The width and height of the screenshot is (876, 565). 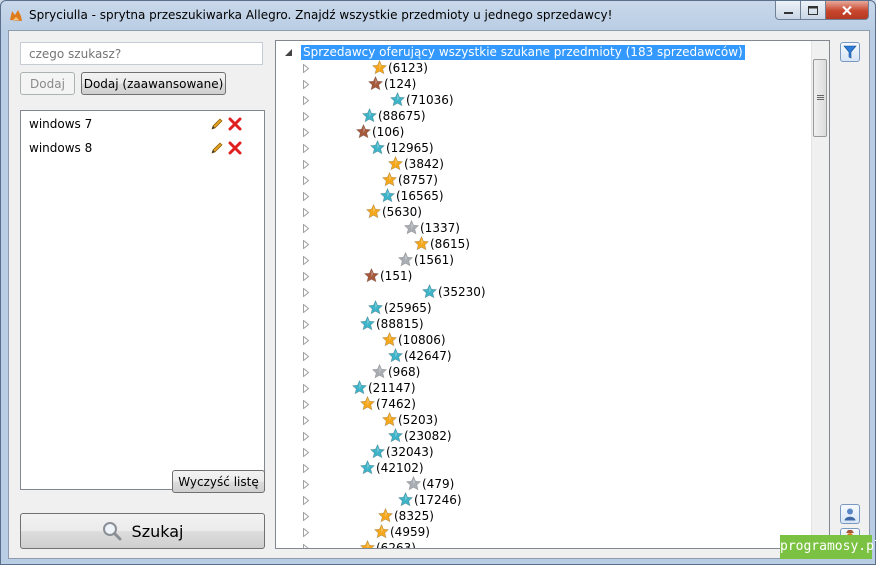 I want to click on seller-row: (6123), so click(x=541, y=68).